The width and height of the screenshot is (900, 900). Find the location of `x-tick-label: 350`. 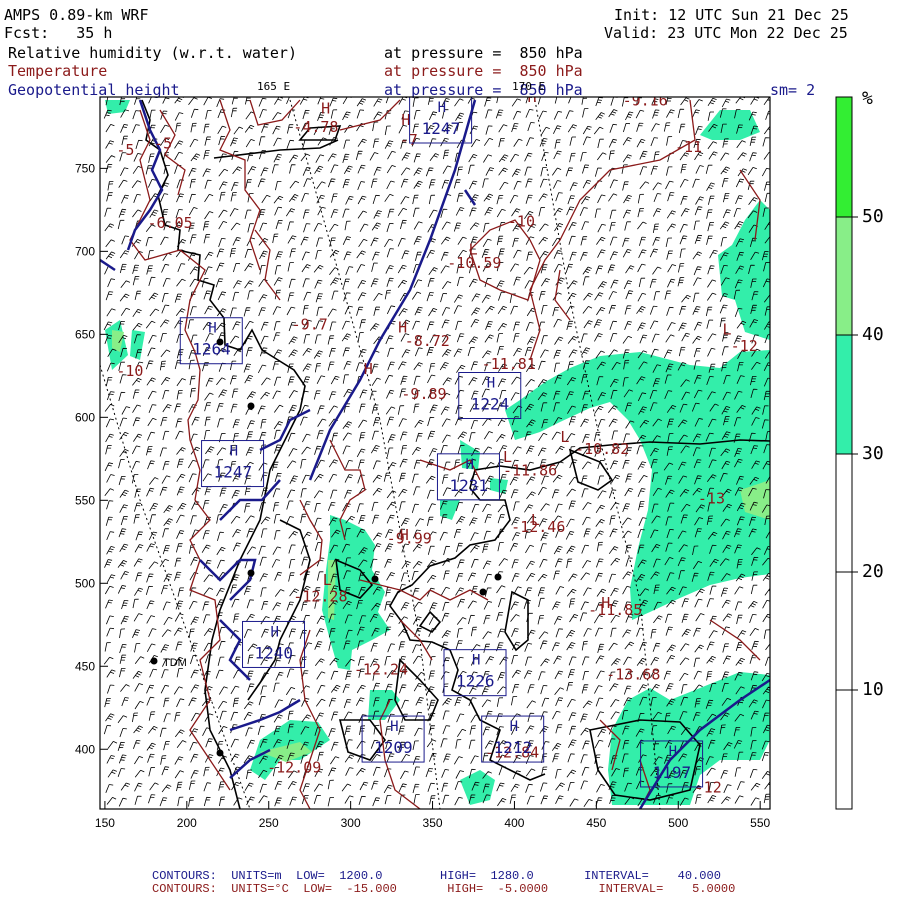

x-tick-label: 350 is located at coordinates (433, 823).